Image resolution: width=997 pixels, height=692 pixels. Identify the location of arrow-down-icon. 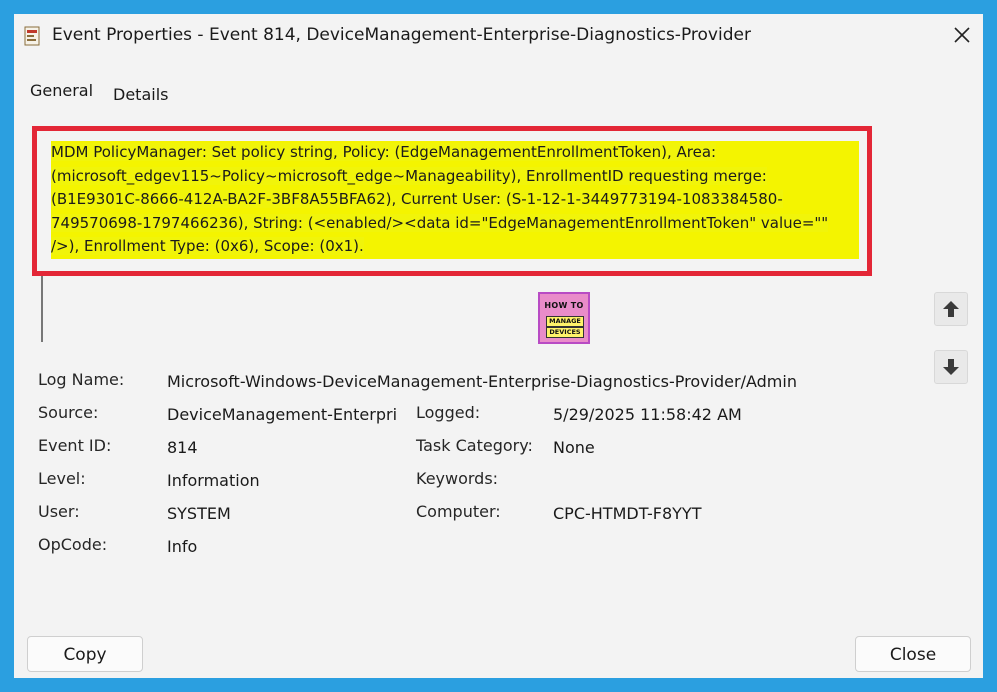
(951, 367).